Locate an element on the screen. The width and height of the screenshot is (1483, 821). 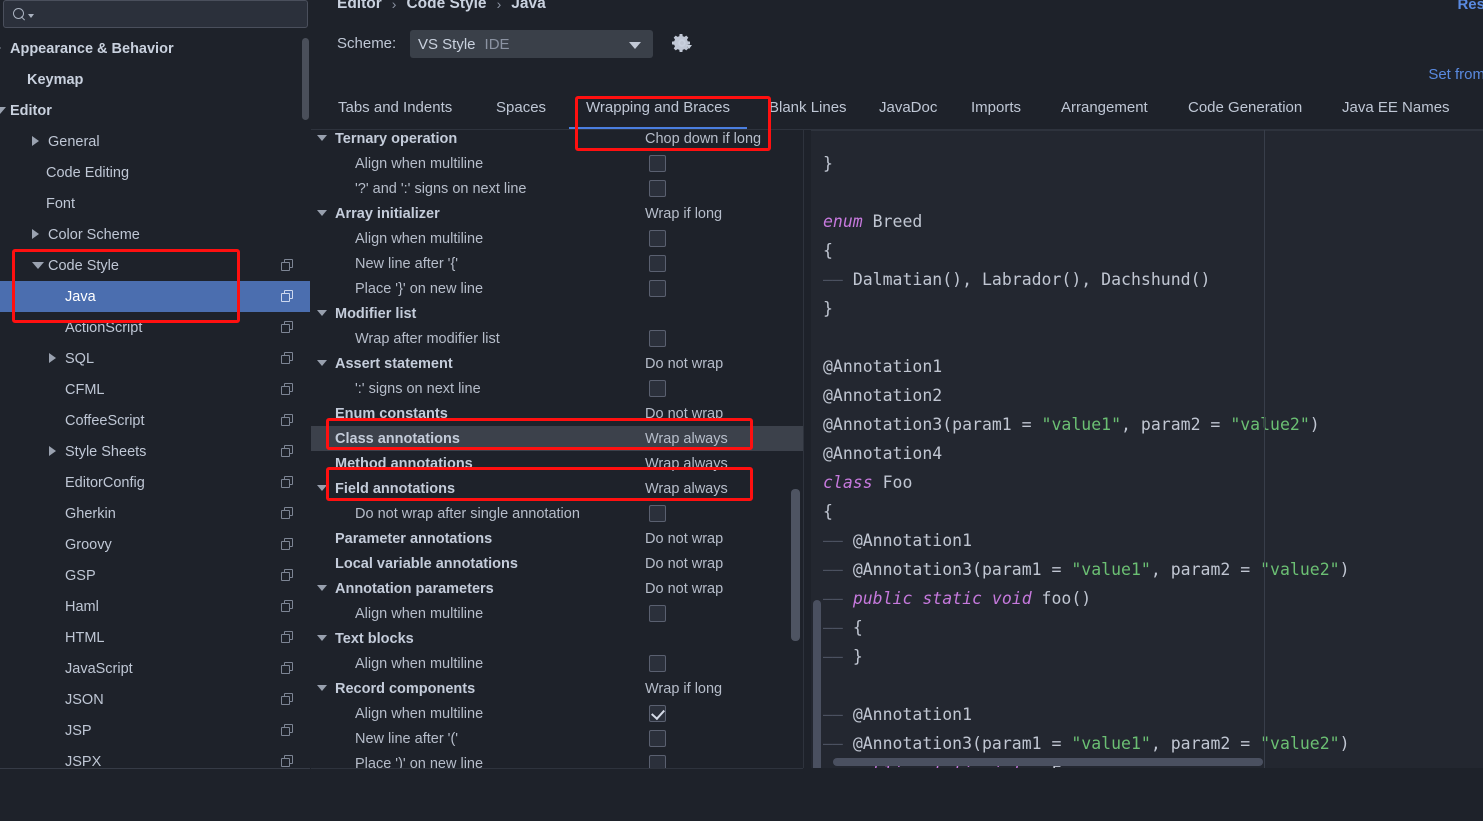
setting-row: Enum constants Do not wrap is located at coordinates (557, 413).